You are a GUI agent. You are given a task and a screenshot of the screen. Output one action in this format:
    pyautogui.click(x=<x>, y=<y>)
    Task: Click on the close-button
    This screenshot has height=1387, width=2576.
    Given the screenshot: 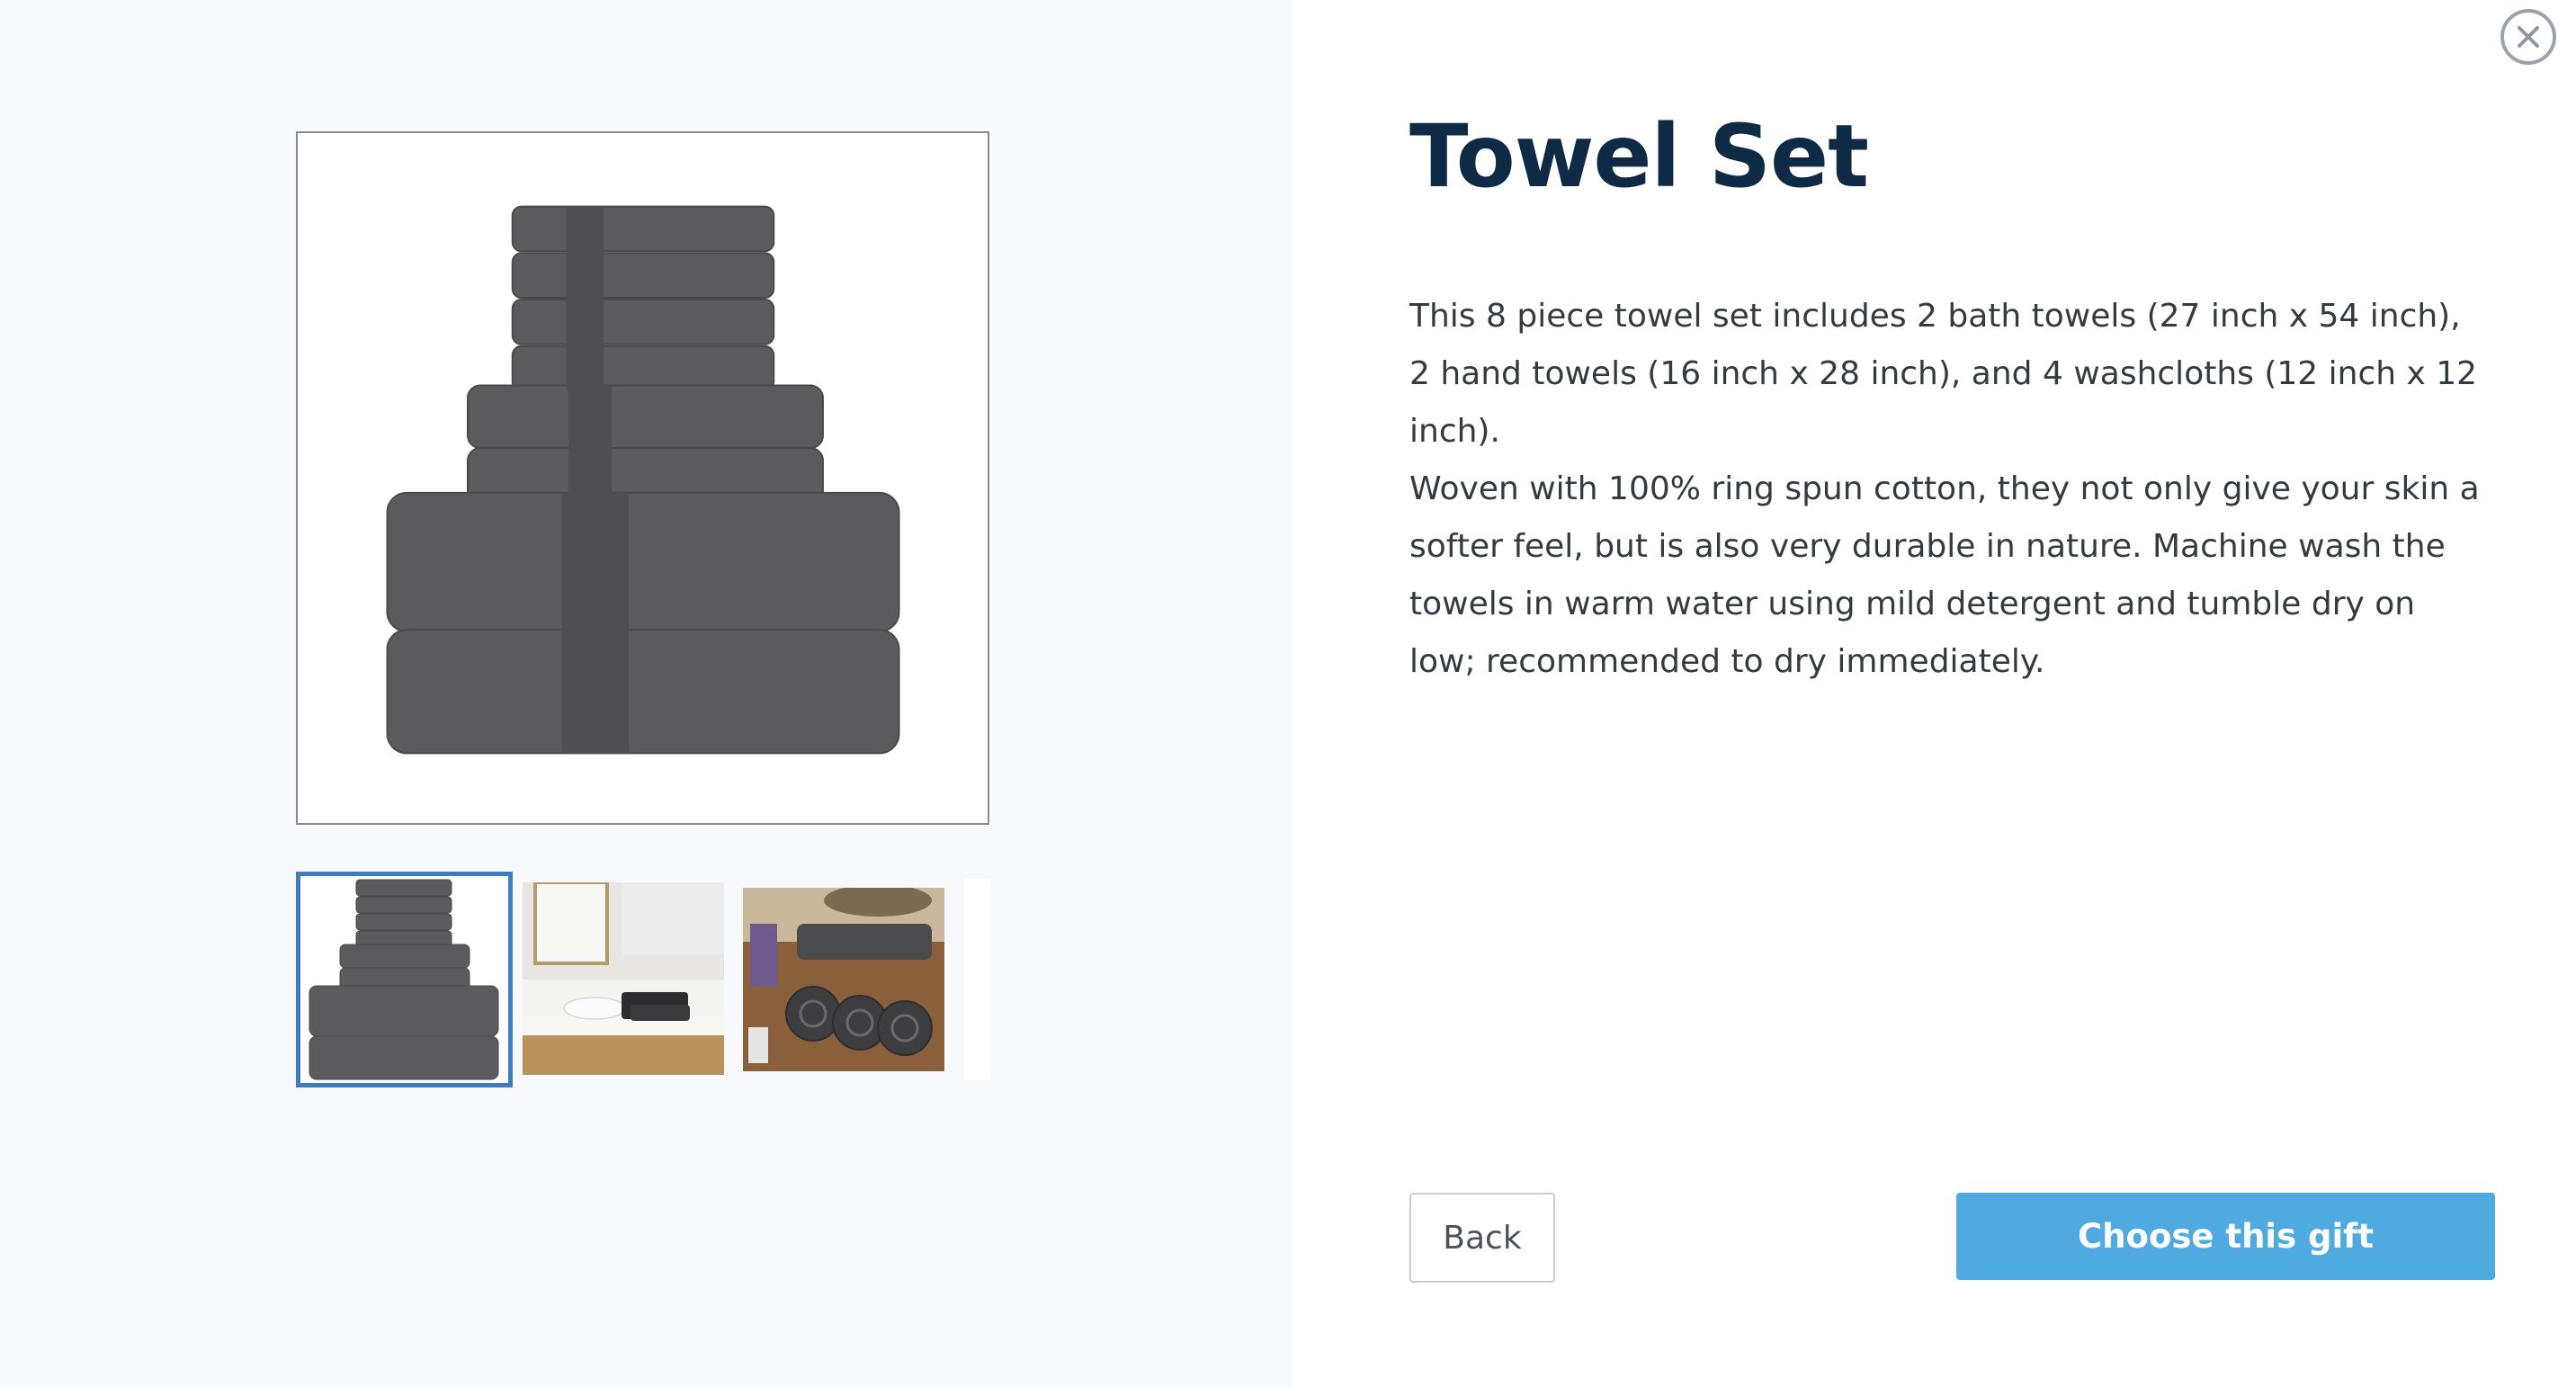 What is the action you would take?
    pyautogui.click(x=2528, y=37)
    